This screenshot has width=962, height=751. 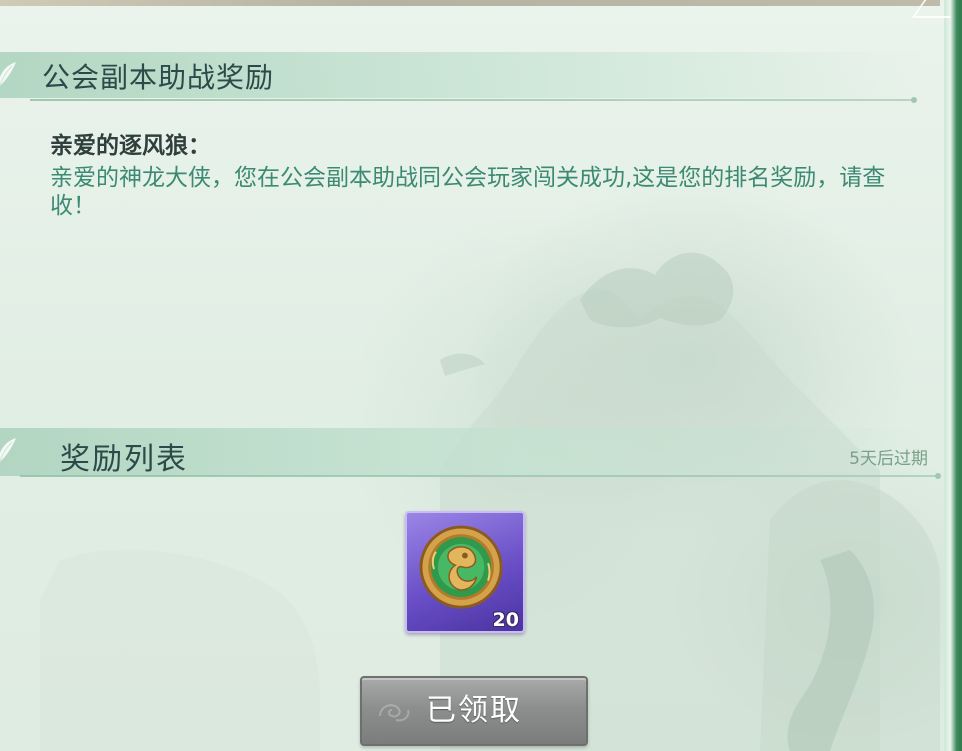 What do you see at coordinates (130, 146) in the screenshot?
I see `mail-greeting: 亲爱的逐风狼：` at bounding box center [130, 146].